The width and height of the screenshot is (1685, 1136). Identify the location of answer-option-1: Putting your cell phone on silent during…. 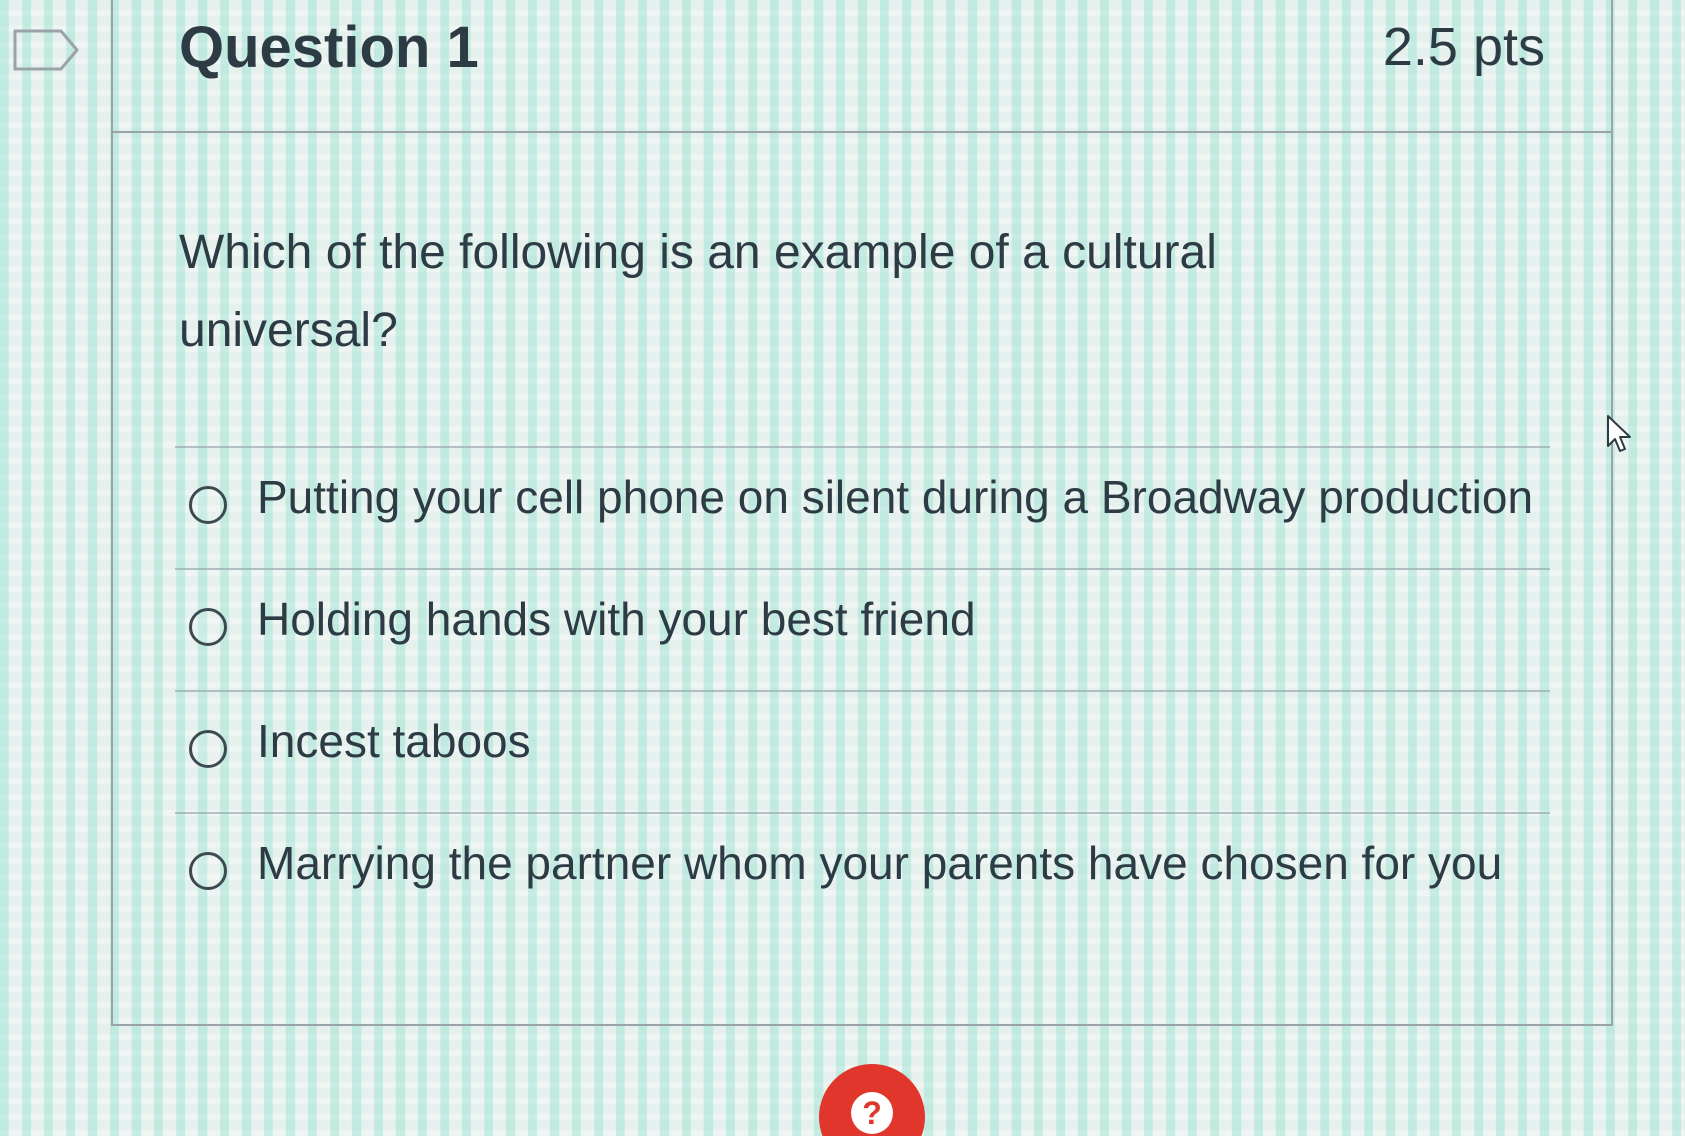
(862, 507).